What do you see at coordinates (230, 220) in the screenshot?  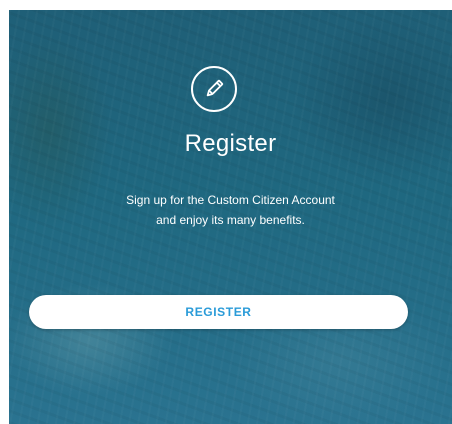 I see `subtitle-line-2: and enjoy its many benefits.` at bounding box center [230, 220].